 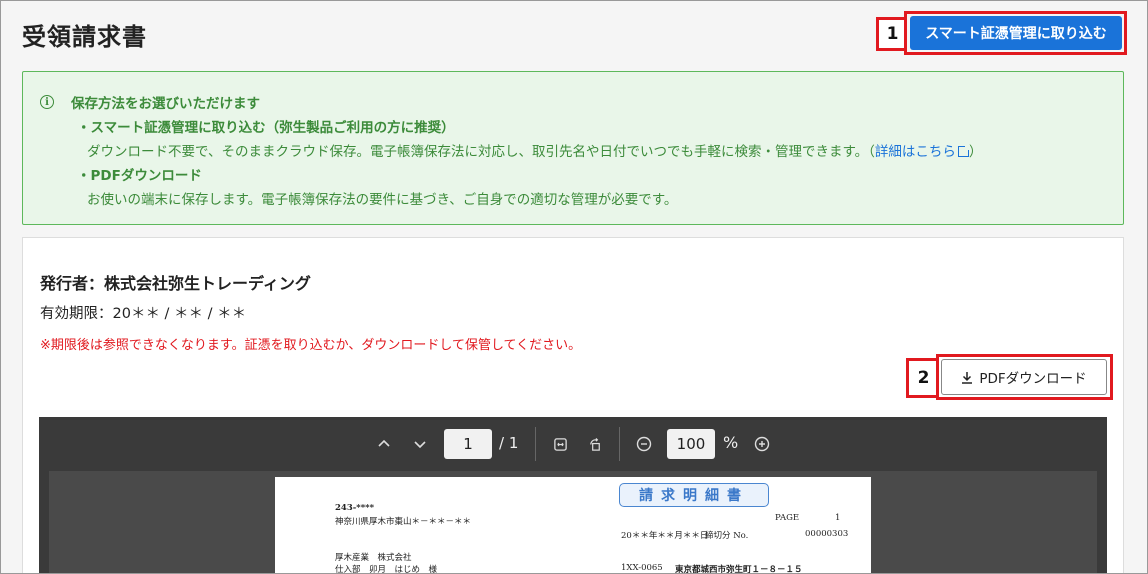 What do you see at coordinates (922, 378) in the screenshot?
I see `callout-2: 2` at bounding box center [922, 378].